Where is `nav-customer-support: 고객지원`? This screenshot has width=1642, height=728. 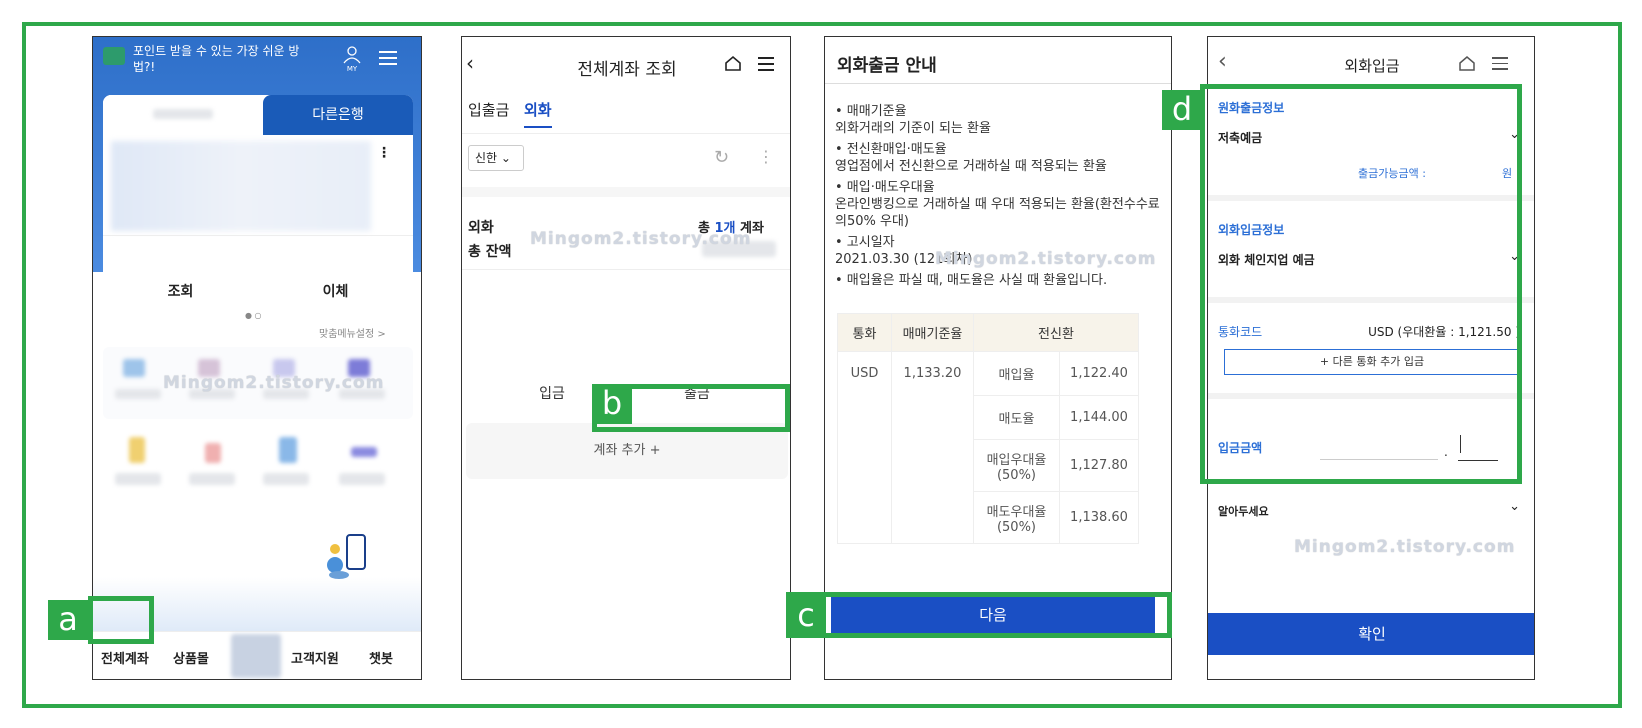
nav-customer-support: 고객지원 is located at coordinates (315, 657).